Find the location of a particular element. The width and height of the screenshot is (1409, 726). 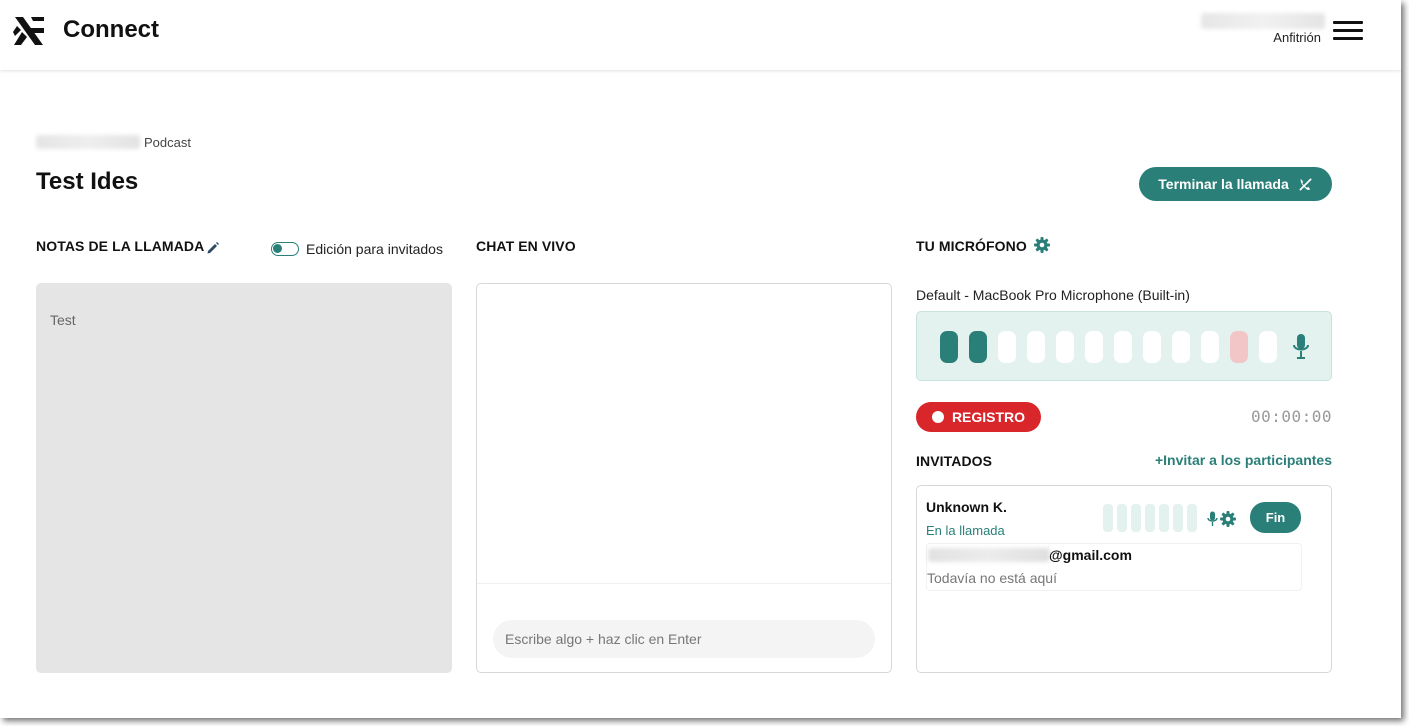

microphone-section-title: TU MICRÓFONO is located at coordinates (971, 246).